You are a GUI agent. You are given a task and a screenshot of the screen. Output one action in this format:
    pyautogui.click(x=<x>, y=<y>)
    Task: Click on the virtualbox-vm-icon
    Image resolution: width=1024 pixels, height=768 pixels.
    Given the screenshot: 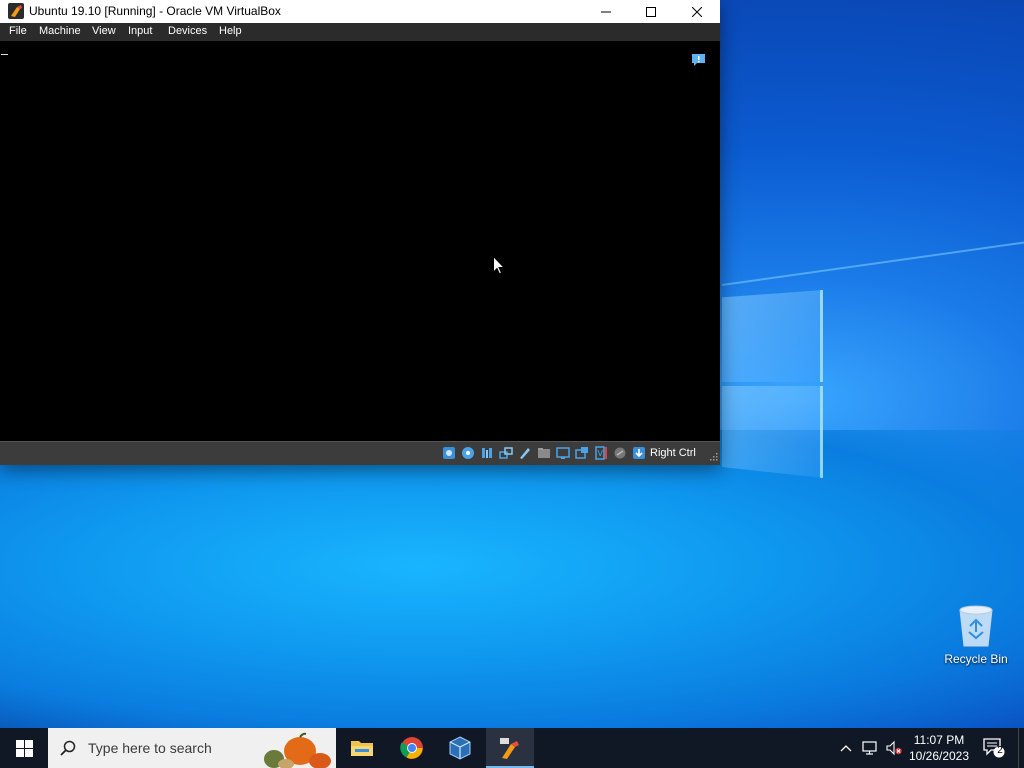 What is the action you would take?
    pyautogui.click(x=509, y=748)
    